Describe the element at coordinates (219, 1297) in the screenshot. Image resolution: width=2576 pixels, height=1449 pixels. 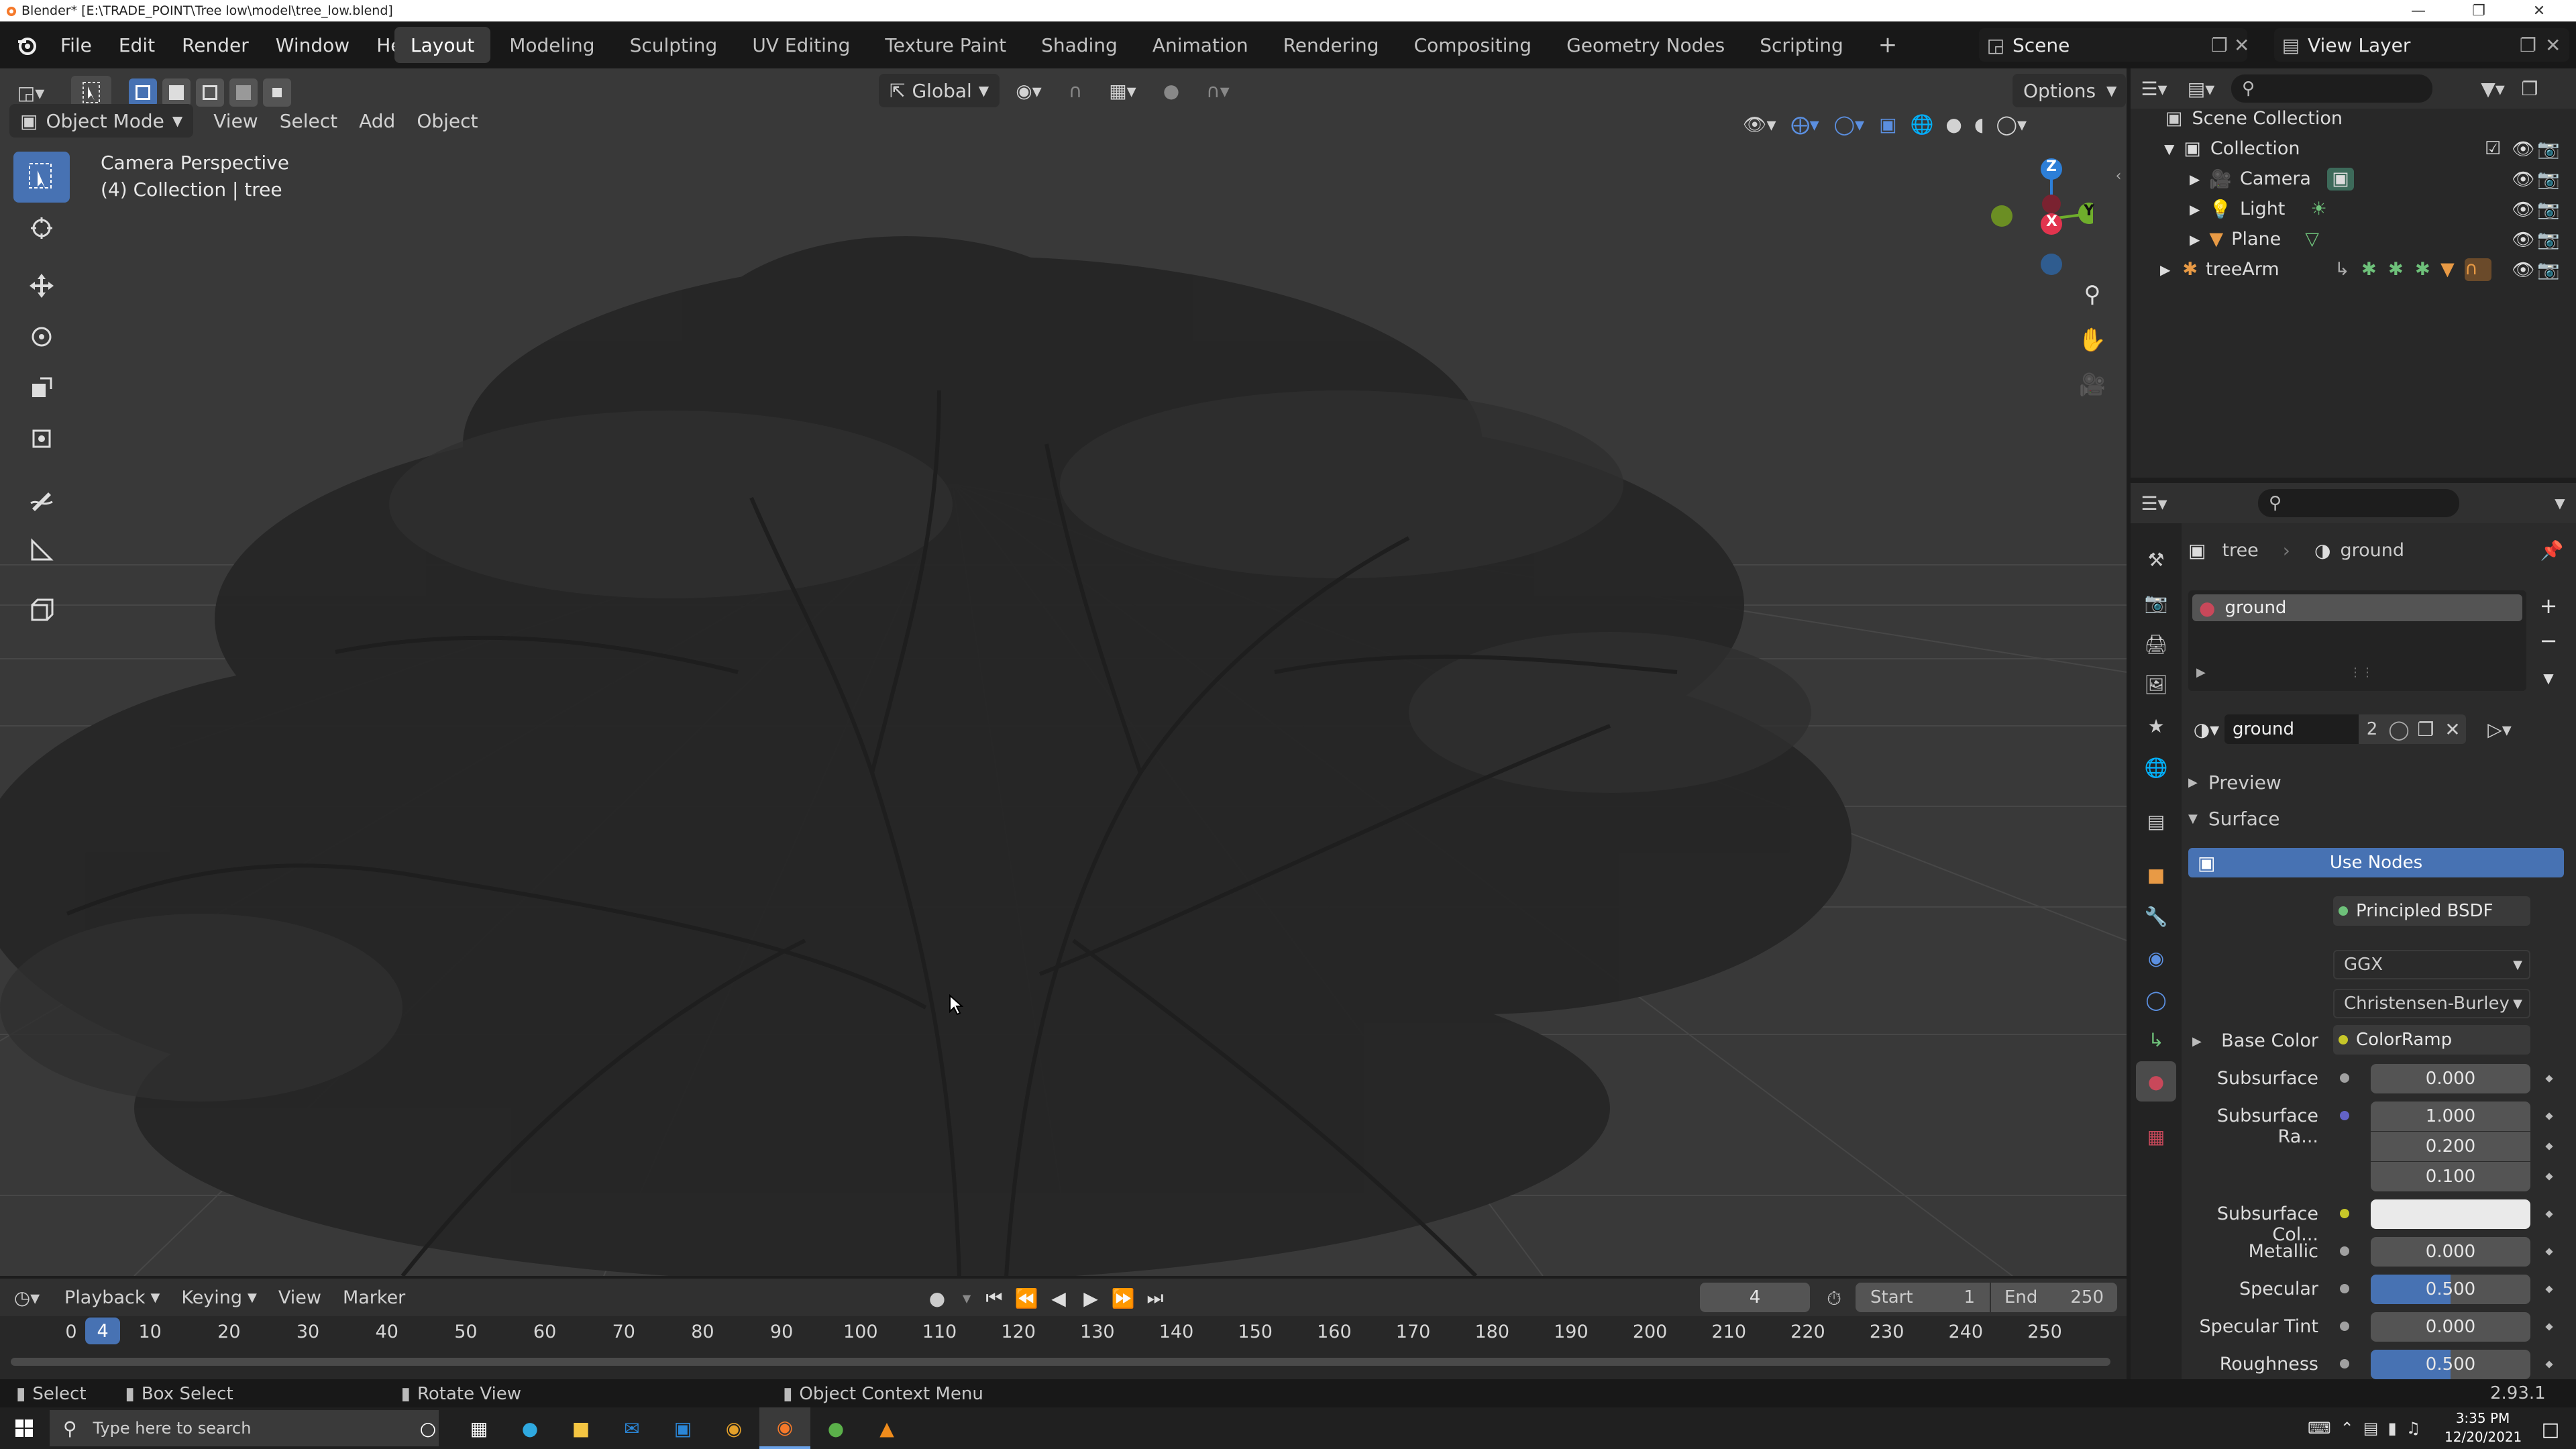
I see `menu-keying: Keying ▼` at that location.